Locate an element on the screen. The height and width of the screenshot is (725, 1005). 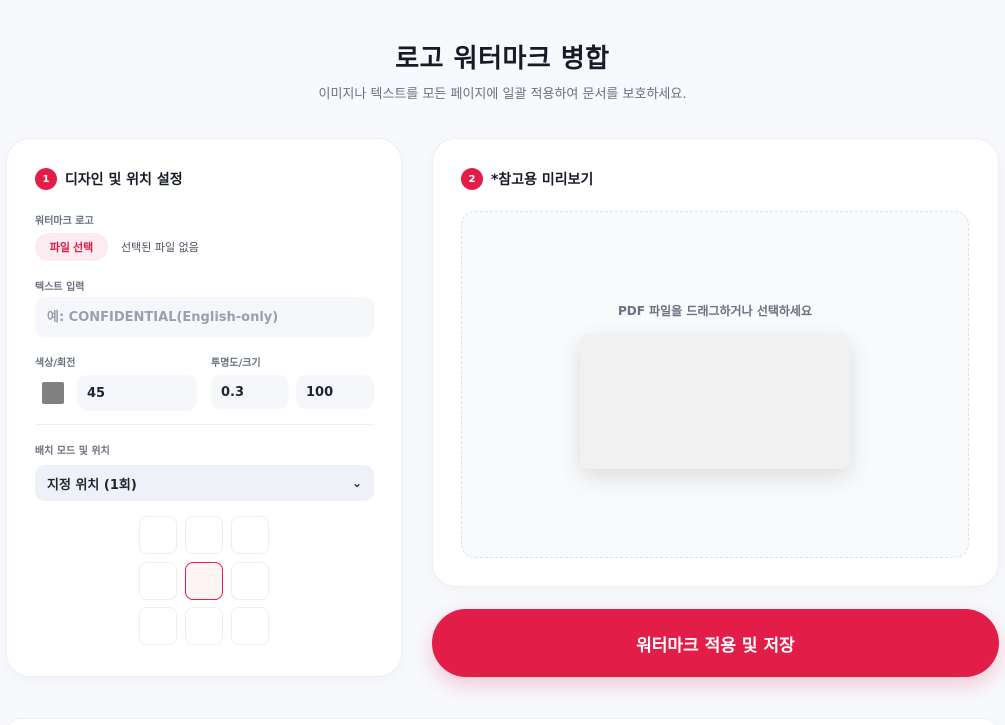
watermark-text-input is located at coordinates (204, 317).